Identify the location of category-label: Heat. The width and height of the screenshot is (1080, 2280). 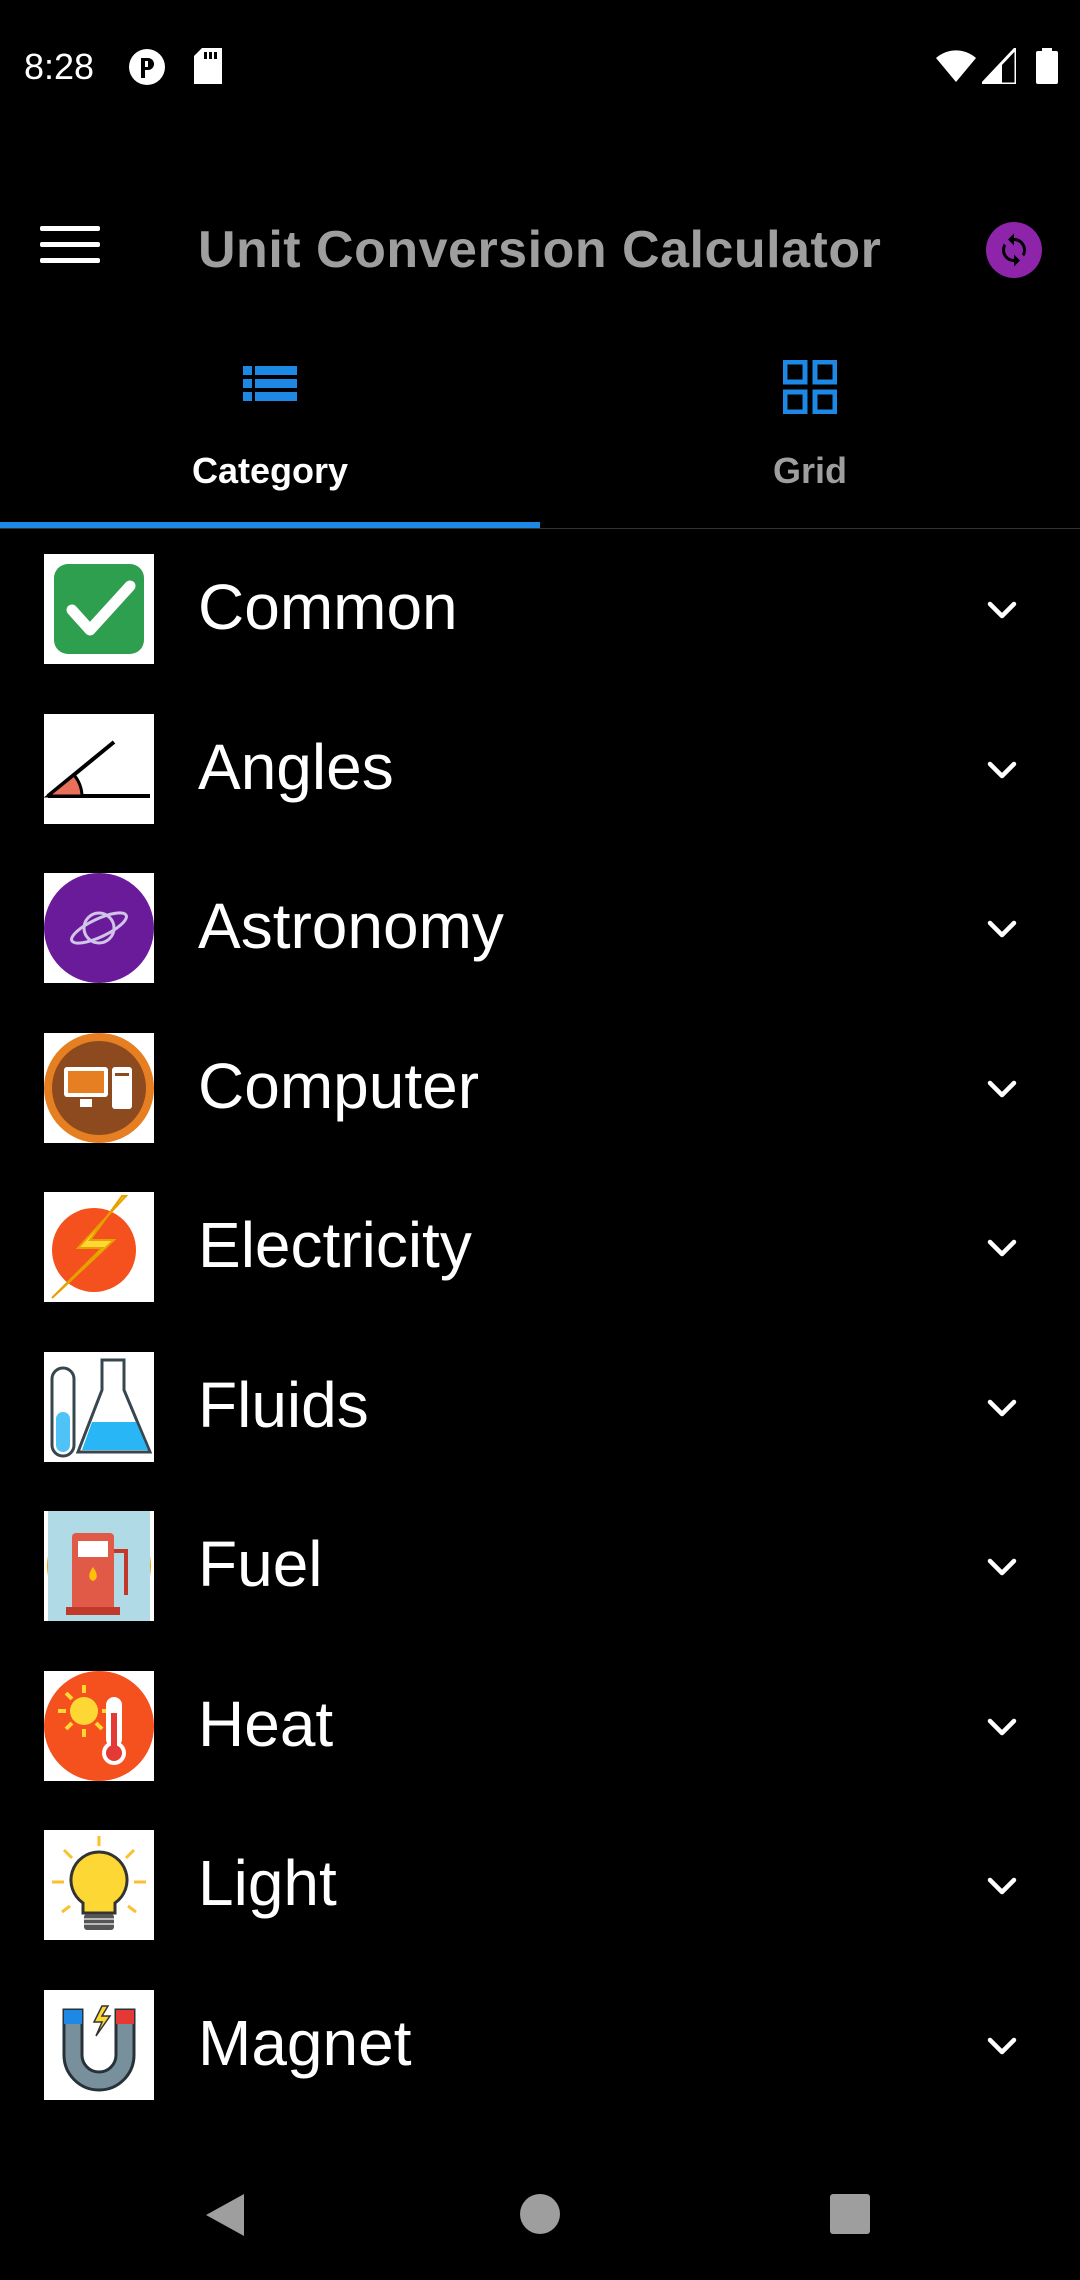
(266, 1723).